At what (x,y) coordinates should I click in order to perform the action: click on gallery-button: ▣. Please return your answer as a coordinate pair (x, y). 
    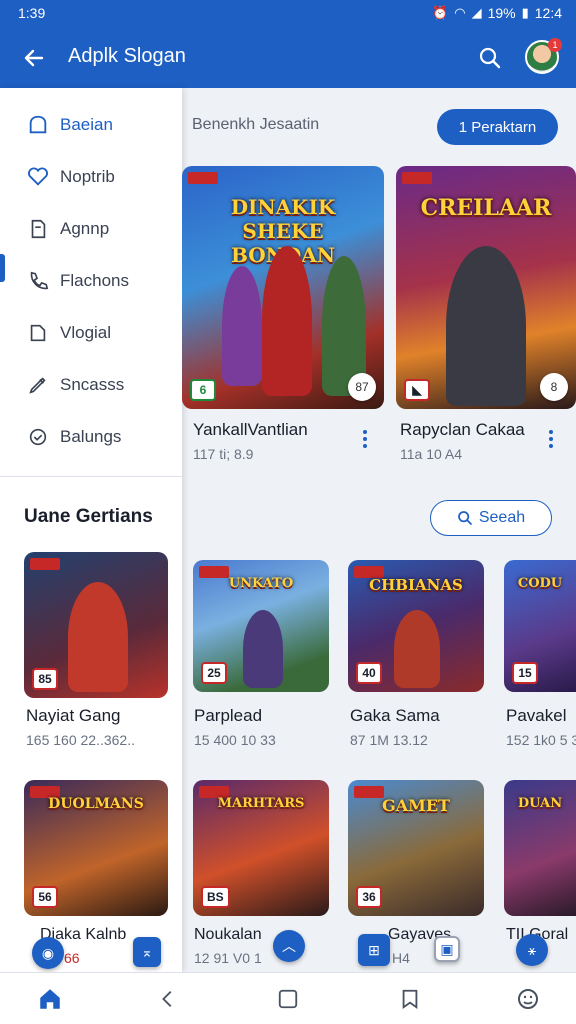
    Looking at the image, I should click on (447, 949).